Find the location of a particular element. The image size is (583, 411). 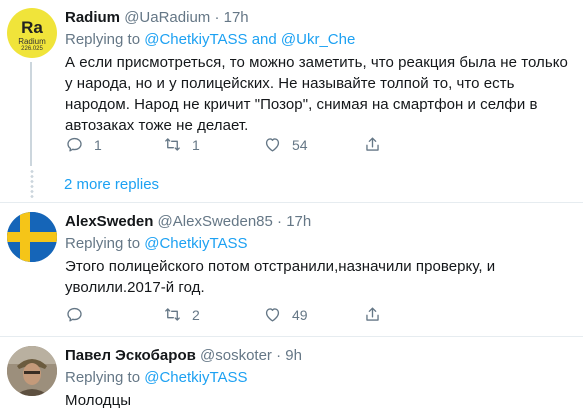

timestamp: 9h is located at coordinates (293, 355).